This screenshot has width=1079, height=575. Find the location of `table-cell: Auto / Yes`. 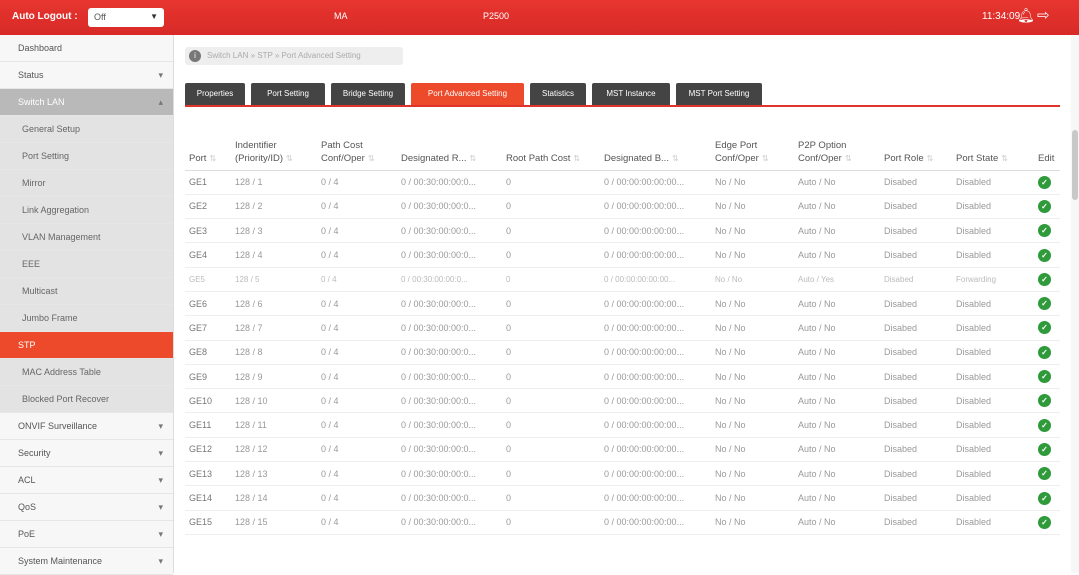

table-cell: Auto / Yes is located at coordinates (837, 279).